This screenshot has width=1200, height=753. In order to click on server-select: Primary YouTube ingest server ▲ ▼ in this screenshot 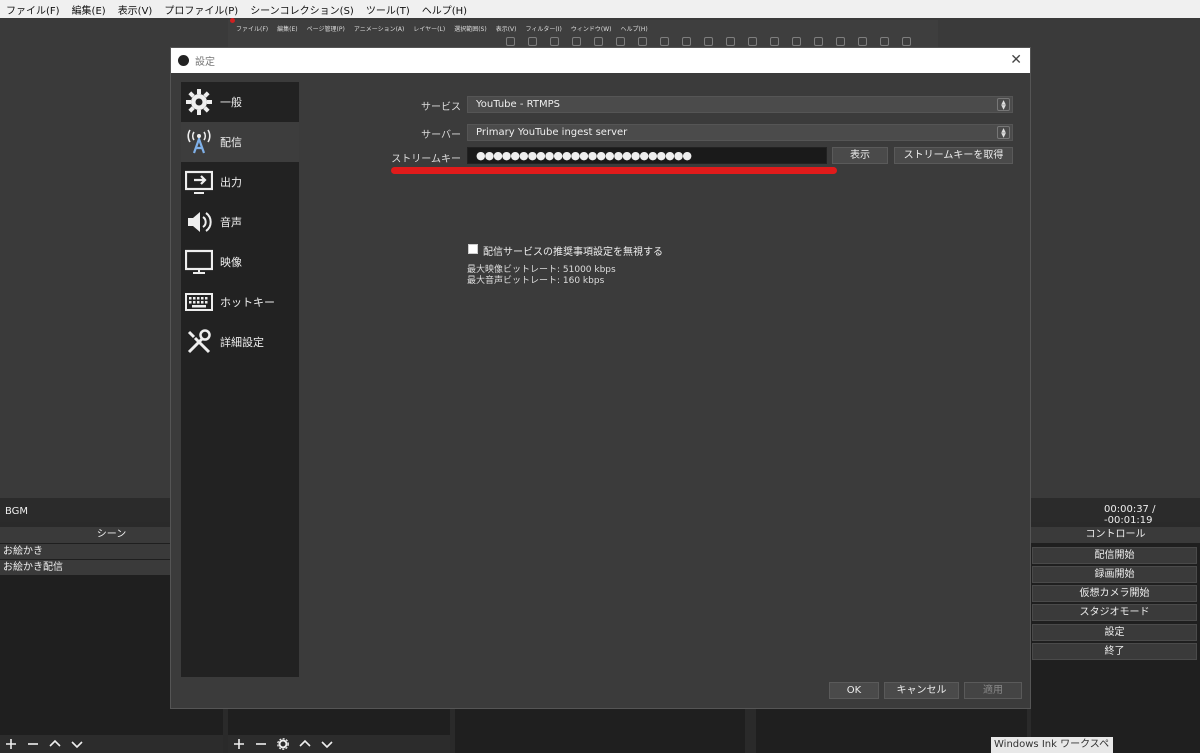, I will do `click(740, 132)`.